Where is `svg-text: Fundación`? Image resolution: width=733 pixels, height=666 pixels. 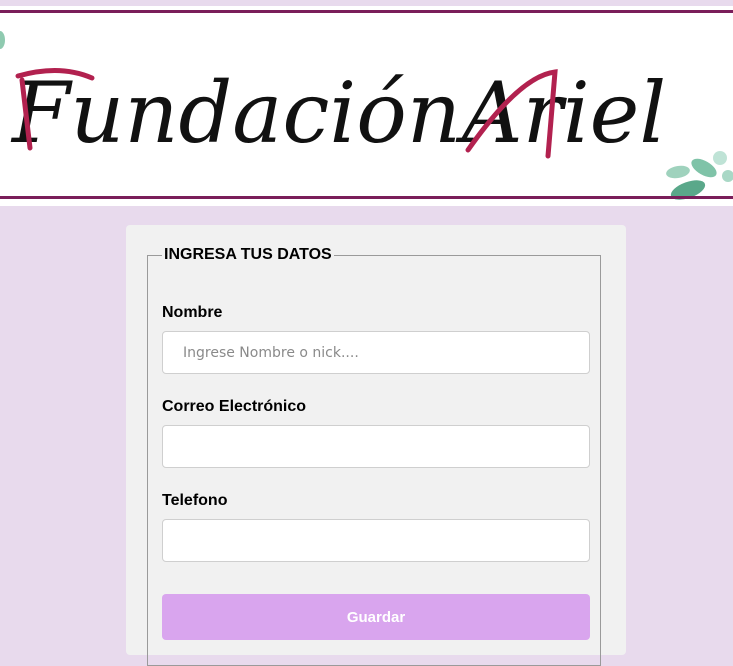 svg-text: Fundación is located at coordinates (235, 113).